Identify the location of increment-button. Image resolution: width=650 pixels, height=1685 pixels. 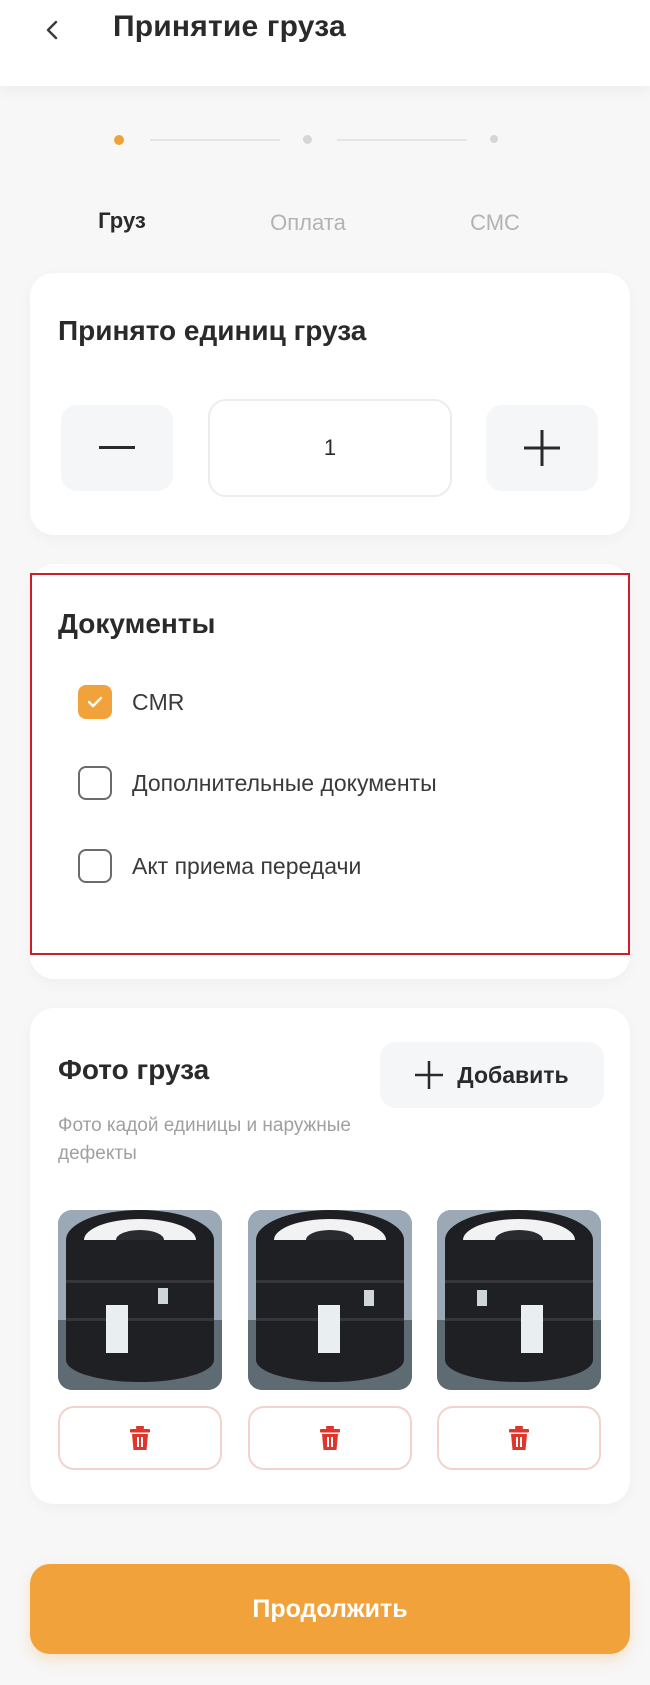
(542, 448).